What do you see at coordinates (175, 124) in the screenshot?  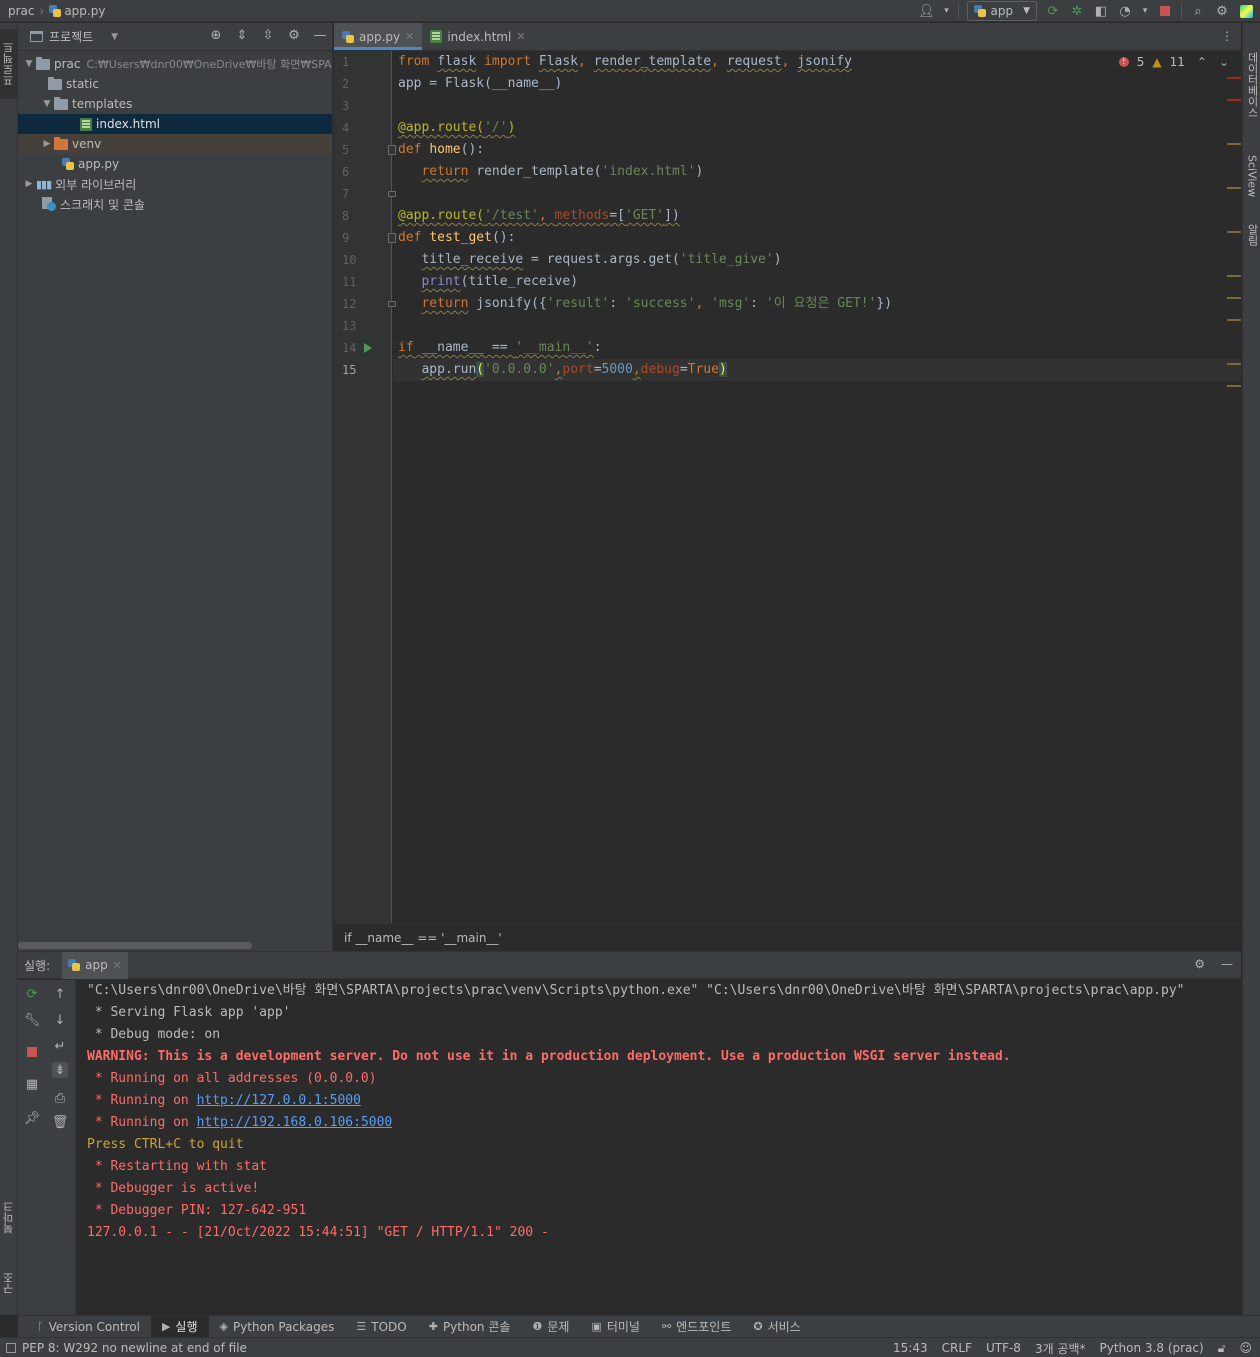 I see `tree-item-index-html: index.html` at bounding box center [175, 124].